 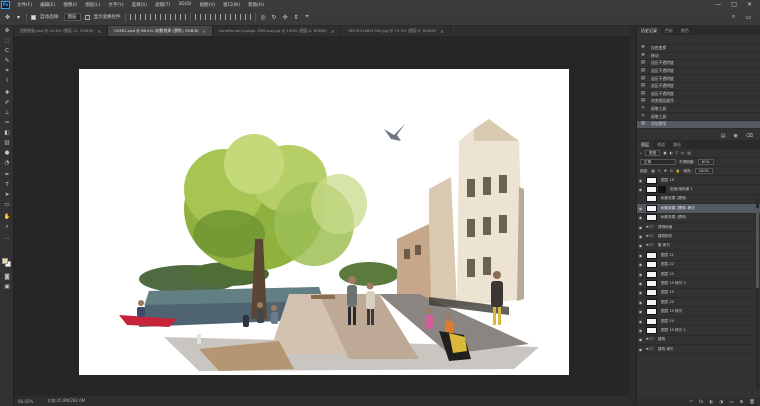 I want to click on lock-position-icon: ✥, so click(x=665, y=171).